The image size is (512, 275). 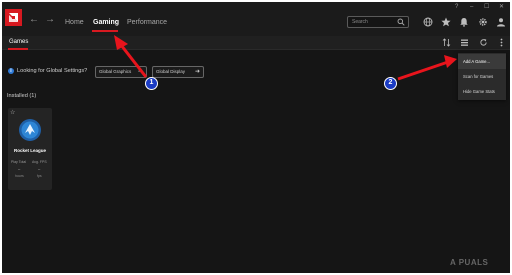 I want to click on annotation-badge-1: 1, so click(x=151, y=83).